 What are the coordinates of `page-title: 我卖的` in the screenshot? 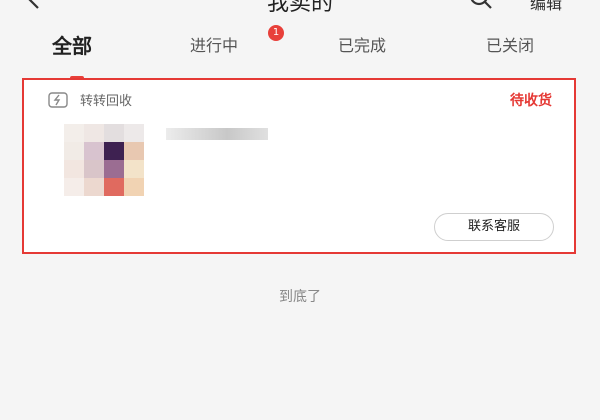 It's located at (299, 8).